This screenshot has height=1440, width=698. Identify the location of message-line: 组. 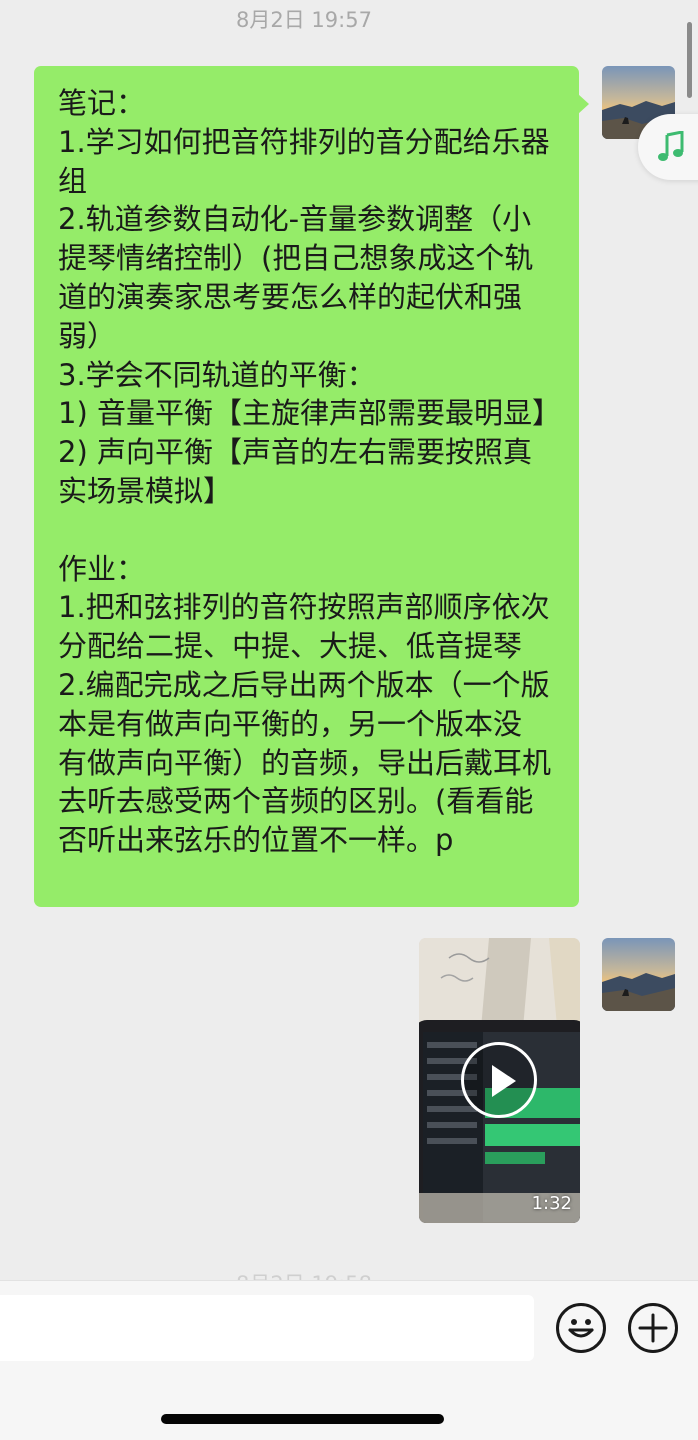
(73, 180).